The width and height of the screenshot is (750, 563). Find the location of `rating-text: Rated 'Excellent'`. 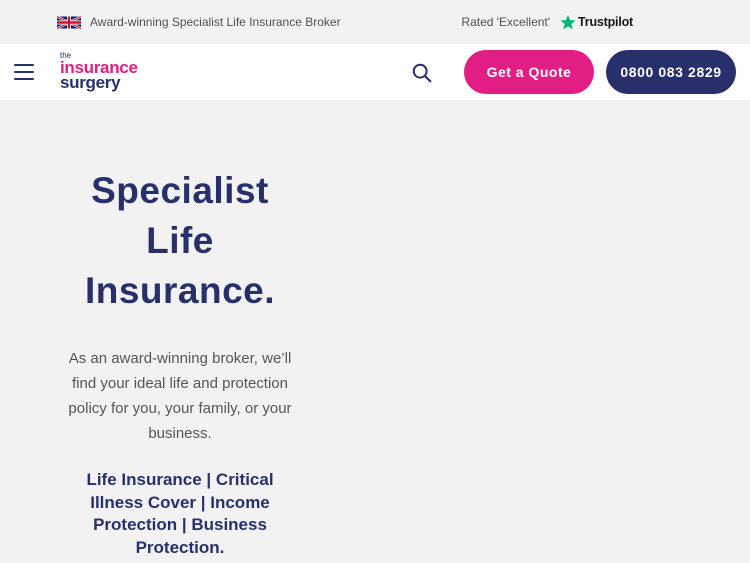

rating-text: Rated 'Excellent' is located at coordinates (506, 22).